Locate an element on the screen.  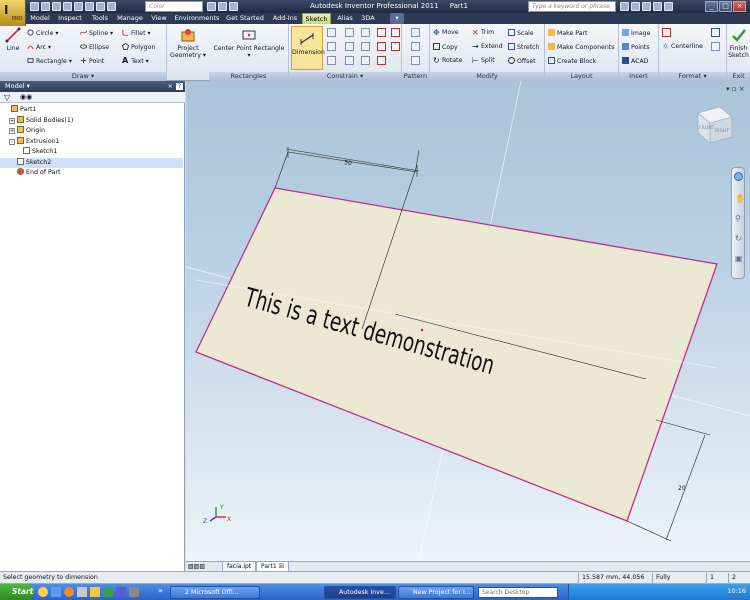
tab-manage: Manage is located at coordinates (130, 18).